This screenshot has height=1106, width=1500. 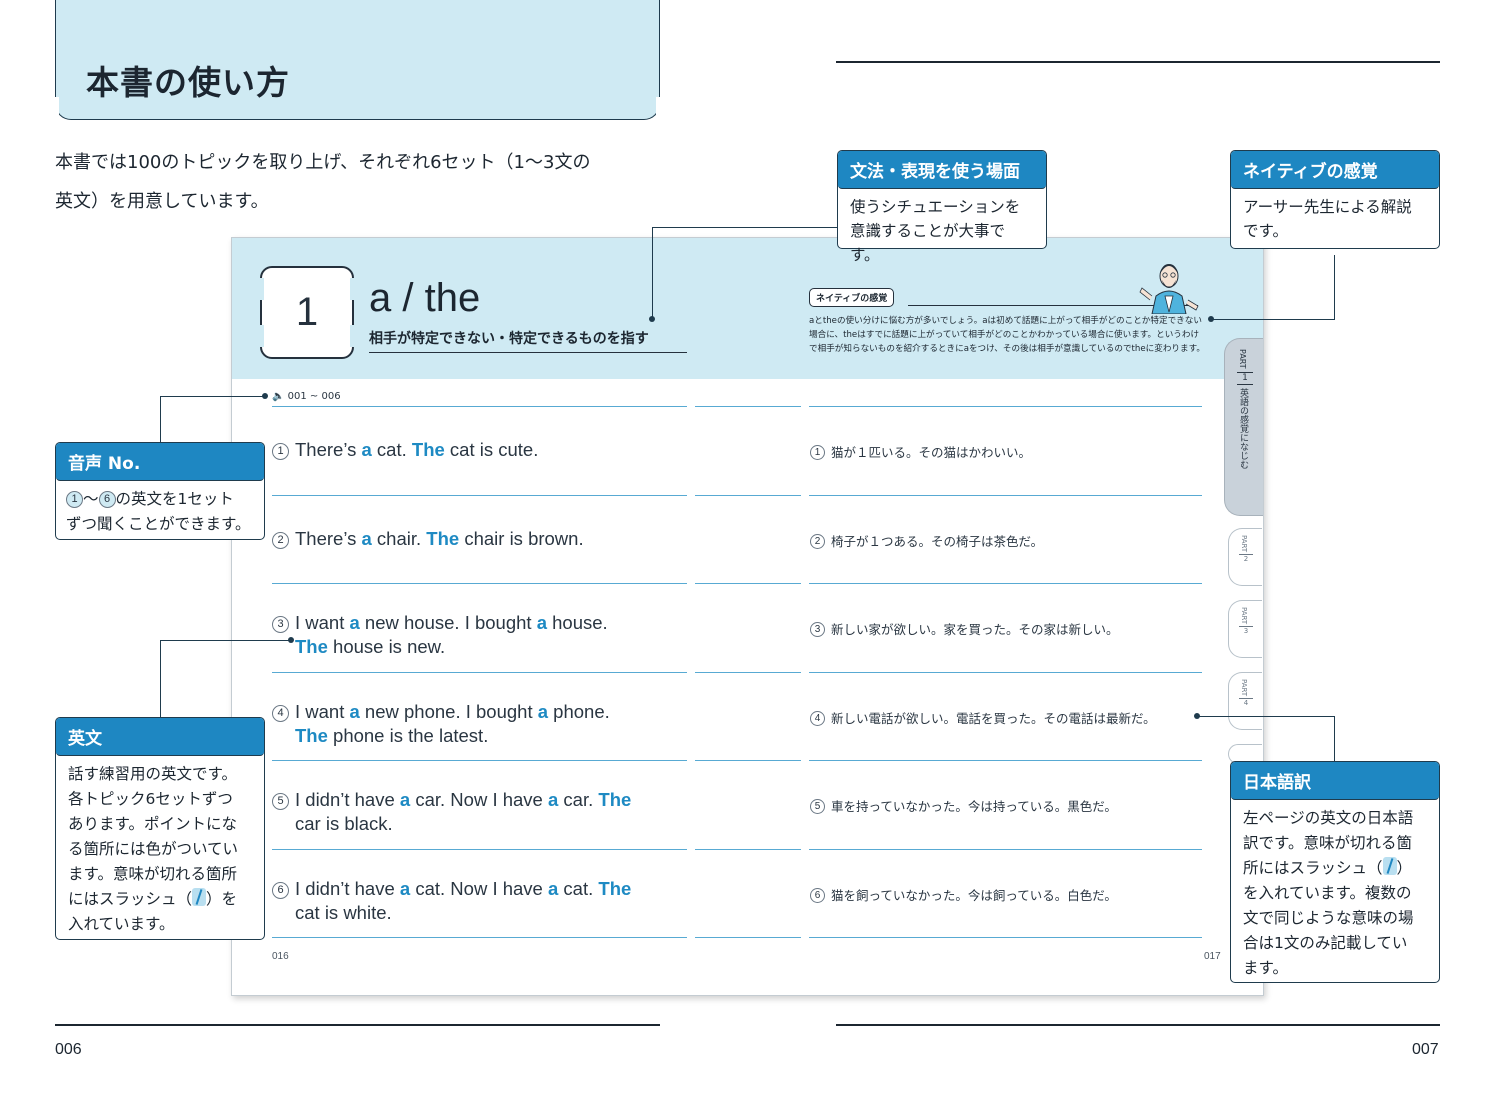 I want to click on translation-number: 4, so click(x=817, y=718).